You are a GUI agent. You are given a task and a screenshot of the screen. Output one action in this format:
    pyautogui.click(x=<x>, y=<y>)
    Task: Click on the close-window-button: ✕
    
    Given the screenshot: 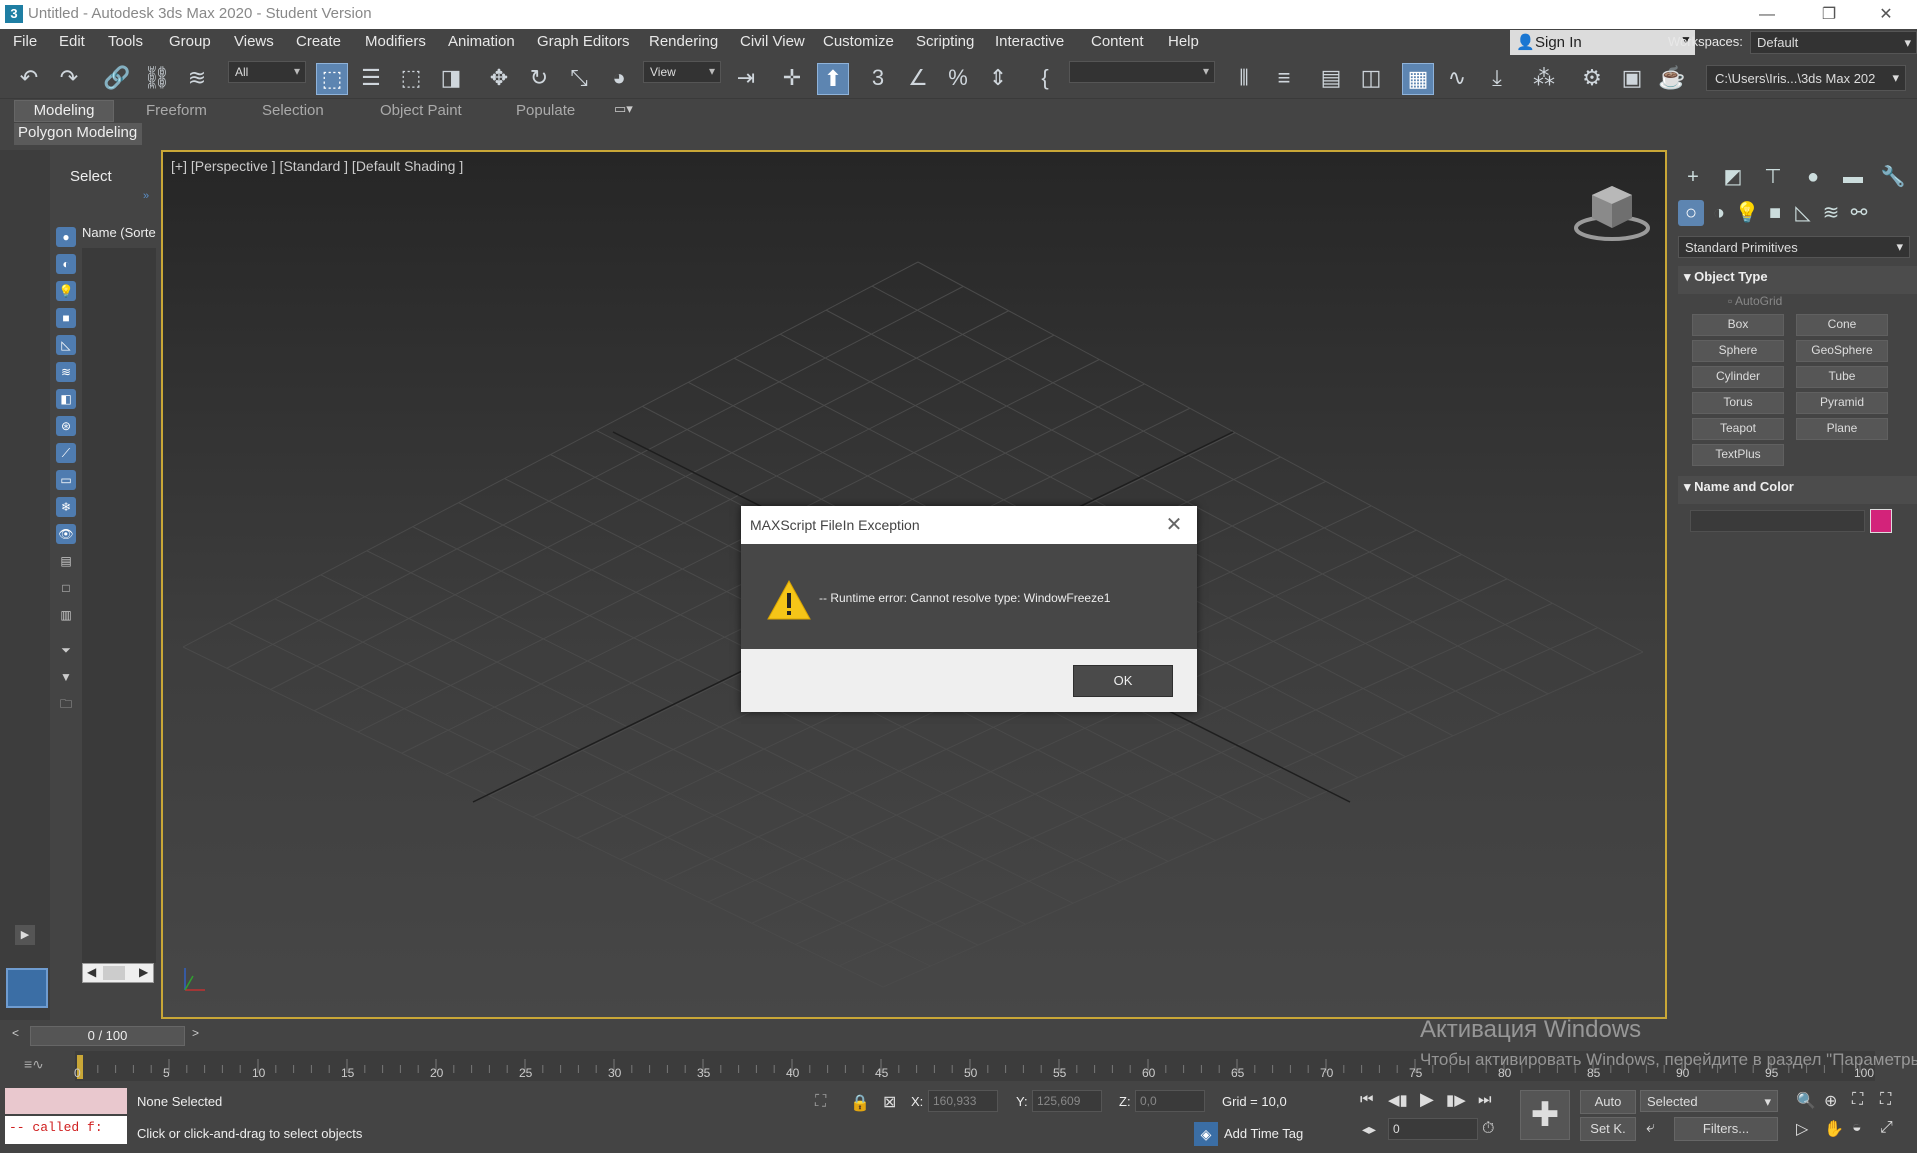 What is the action you would take?
    pyautogui.click(x=1886, y=15)
    